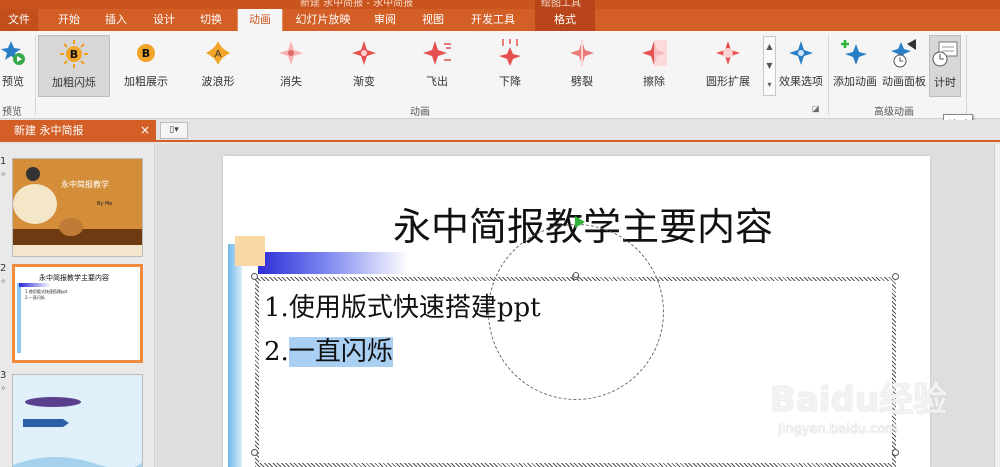 The width and height of the screenshot is (1000, 467). I want to click on animation-pane-button: 动画面板, so click(904, 66).